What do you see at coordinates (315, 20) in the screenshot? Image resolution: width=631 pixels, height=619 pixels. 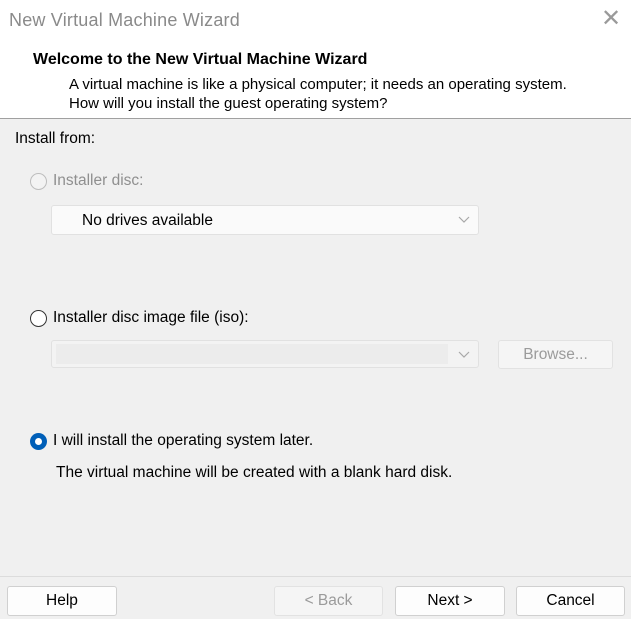 I see `title-bar: New Virtual Machine Wizard ✕` at bounding box center [315, 20].